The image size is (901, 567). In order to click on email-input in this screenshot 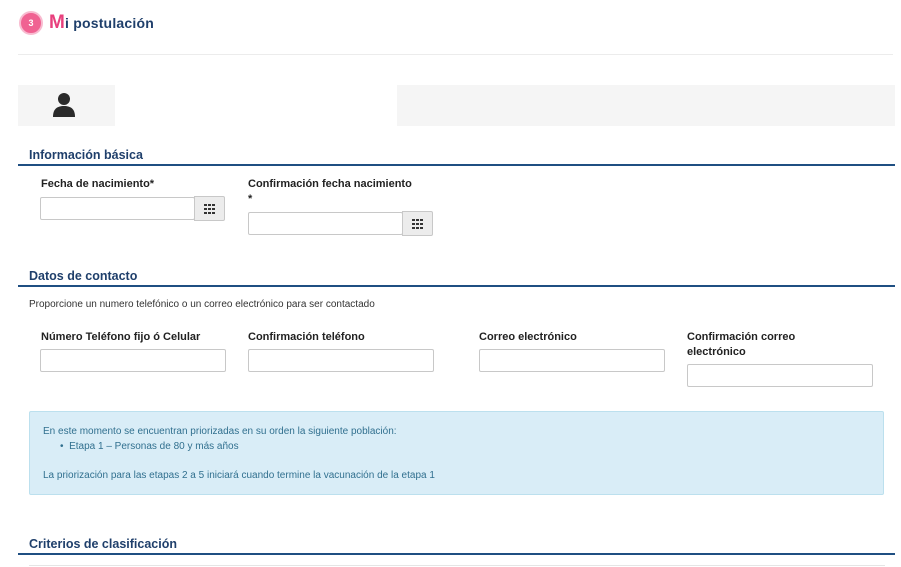, I will do `click(572, 360)`.